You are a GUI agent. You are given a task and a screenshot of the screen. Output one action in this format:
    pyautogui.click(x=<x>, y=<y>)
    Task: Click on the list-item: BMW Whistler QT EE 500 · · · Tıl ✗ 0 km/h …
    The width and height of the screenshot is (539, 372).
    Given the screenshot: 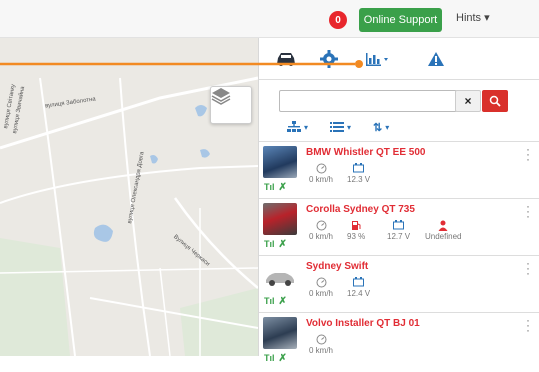 What is the action you would take?
    pyautogui.click(x=399, y=169)
    